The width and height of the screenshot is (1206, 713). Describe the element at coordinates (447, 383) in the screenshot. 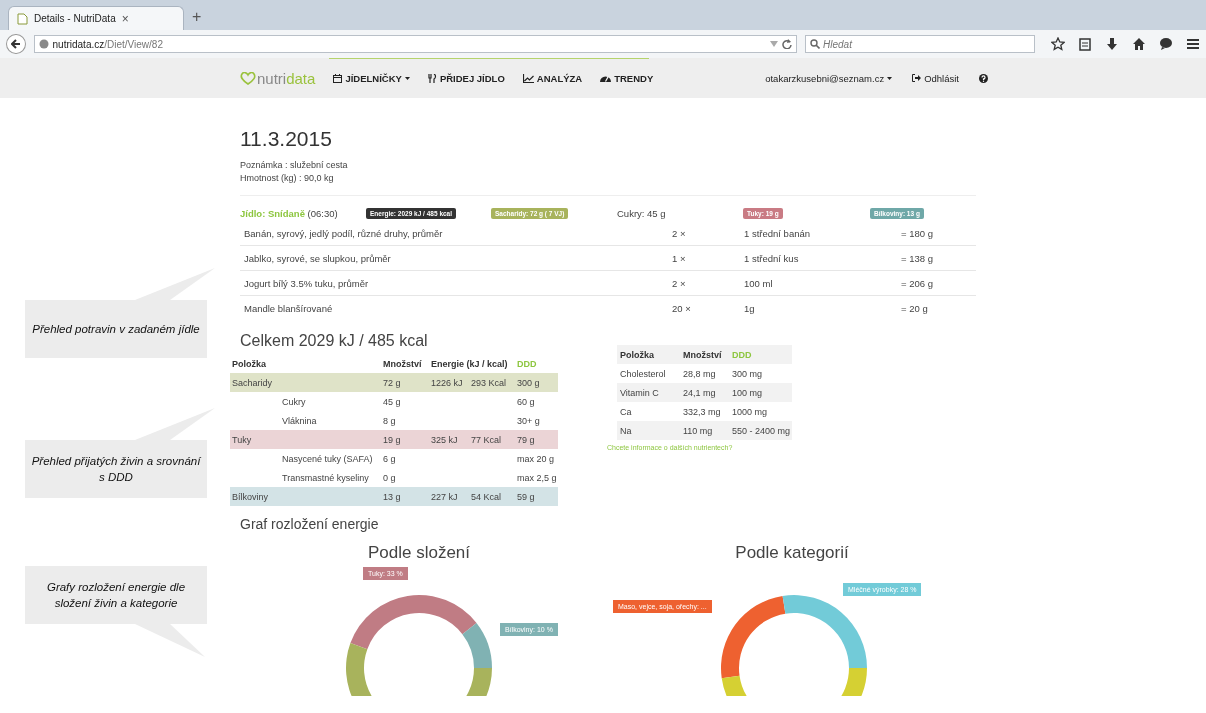

I see `table-cell-text: 1226 kJ` at that location.